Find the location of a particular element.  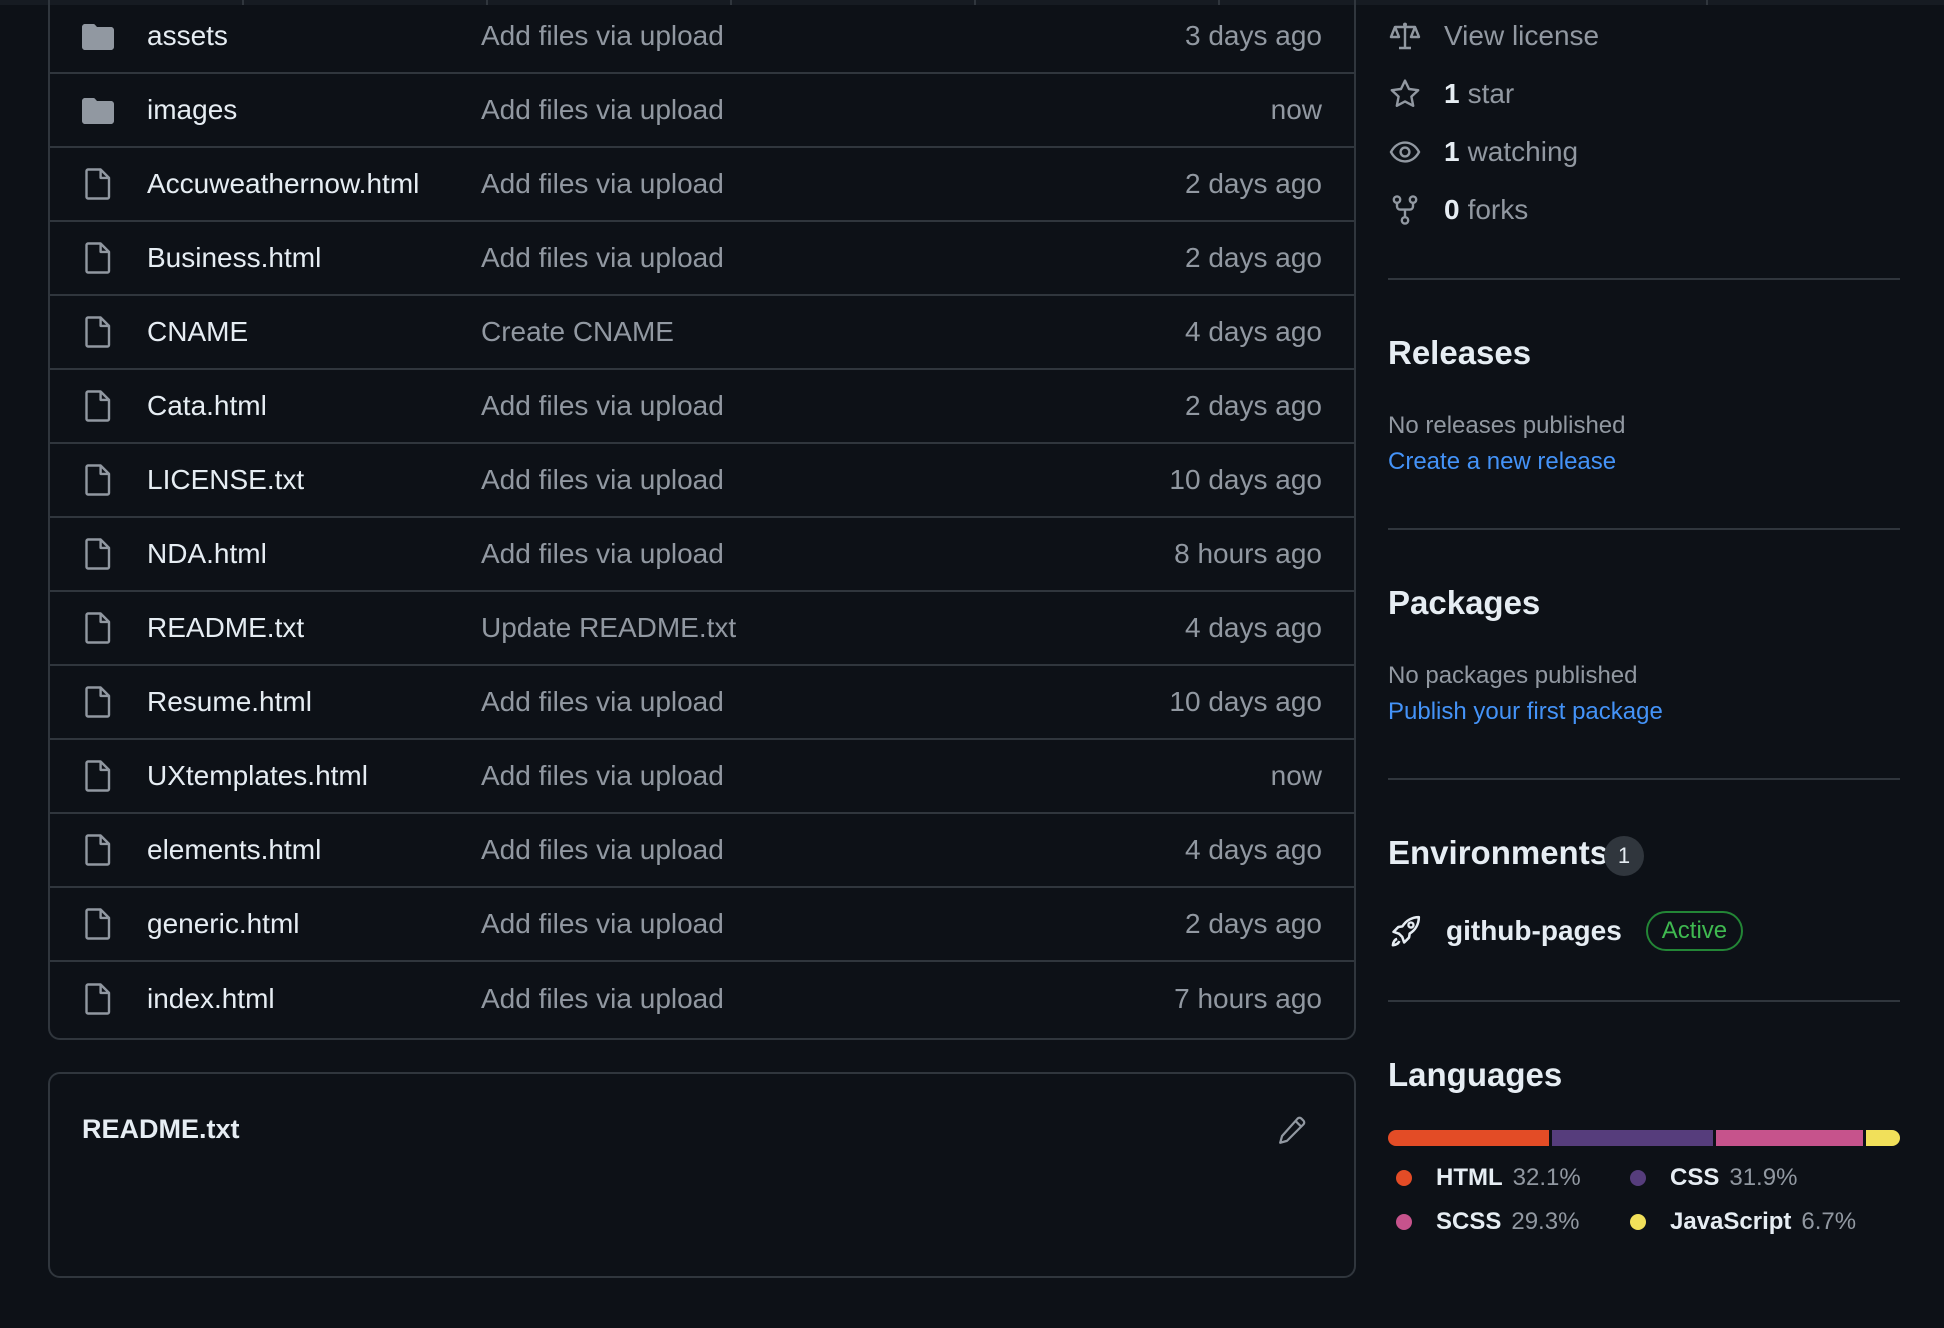

language-percent: 32.1% is located at coordinates (1546, 1177).